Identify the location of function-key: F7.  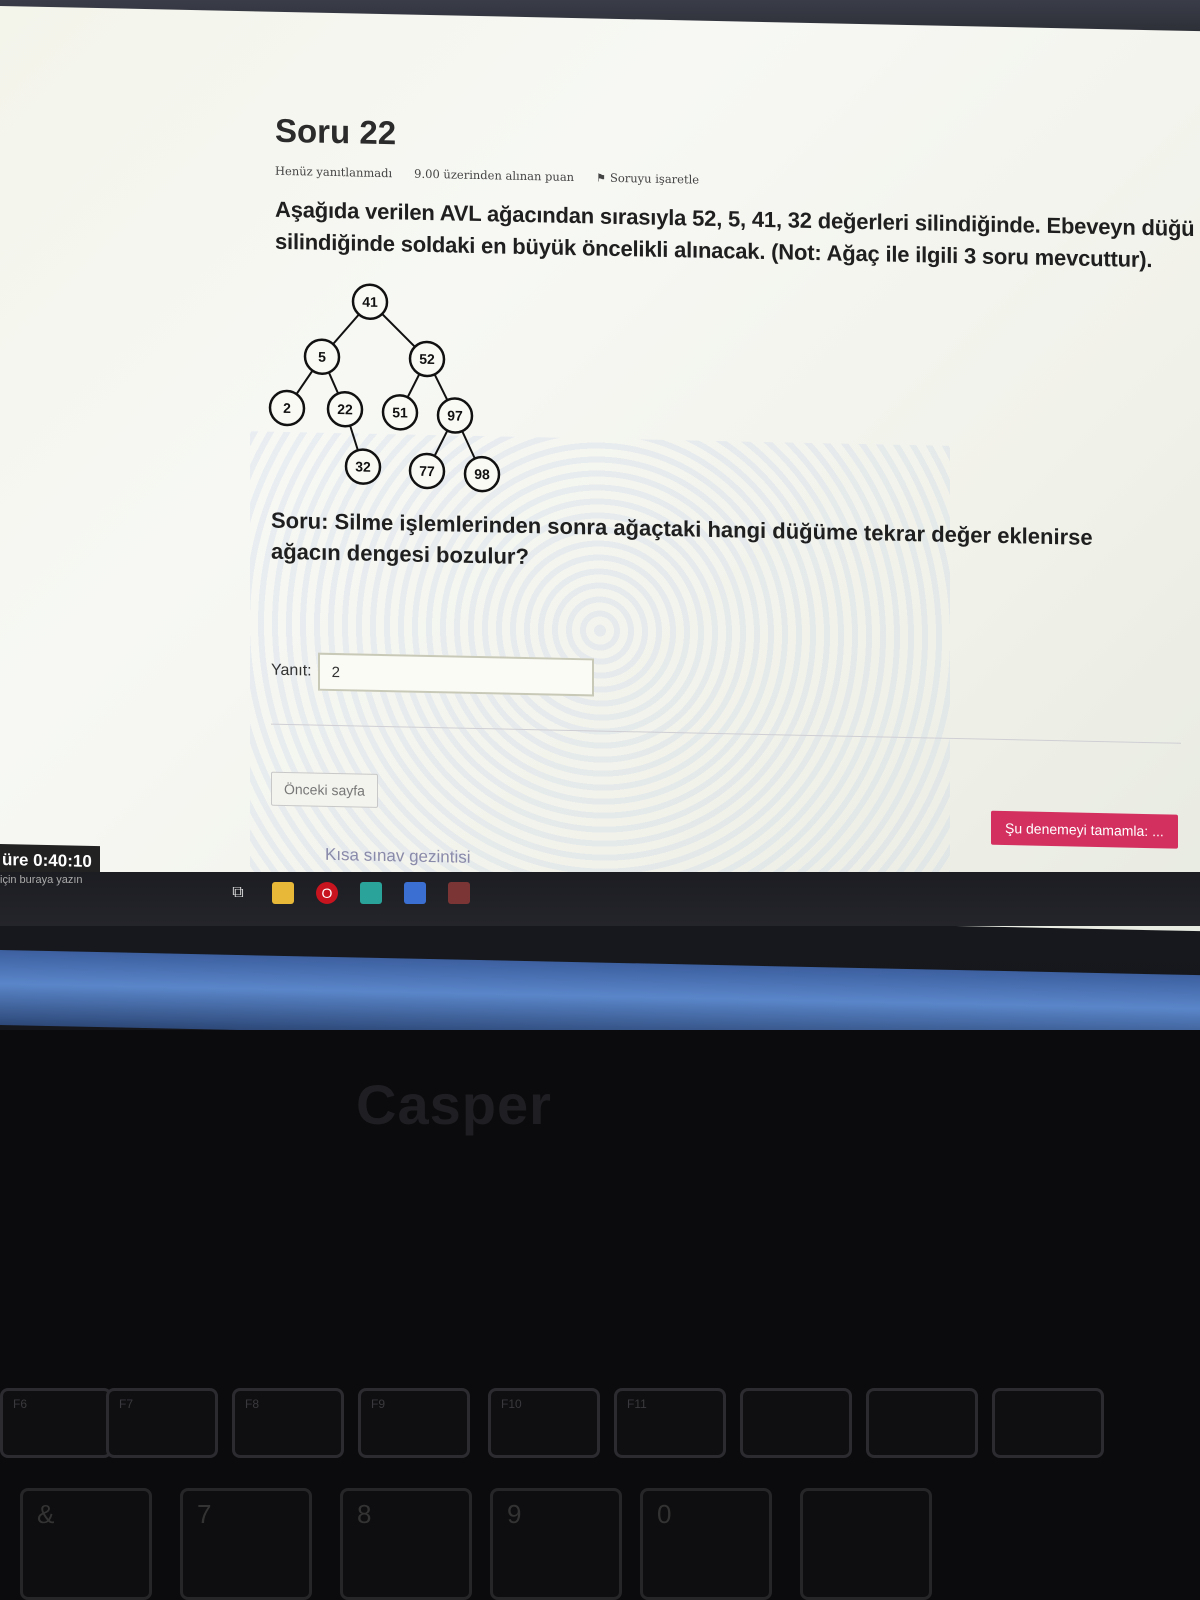
(162, 1423).